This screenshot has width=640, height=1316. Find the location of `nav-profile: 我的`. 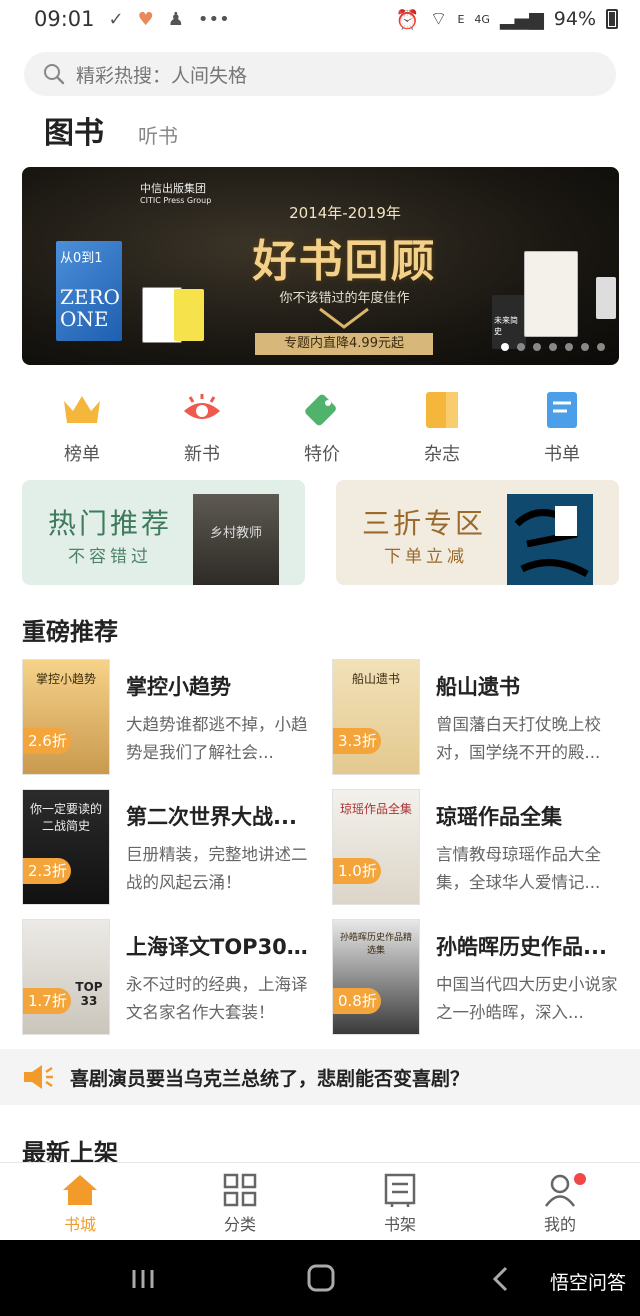

nav-profile: 我的 is located at coordinates (560, 1201).